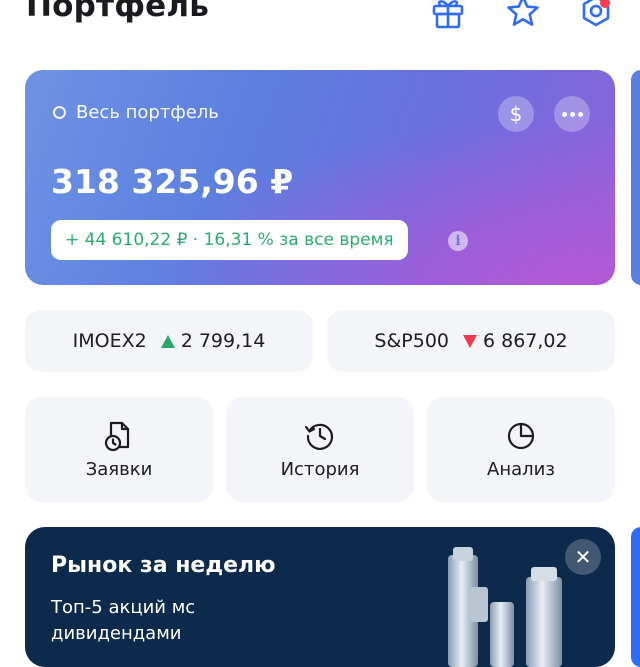 This screenshot has width=640, height=667. What do you see at coordinates (411, 341) in the screenshot?
I see `index-name: S&P500` at bounding box center [411, 341].